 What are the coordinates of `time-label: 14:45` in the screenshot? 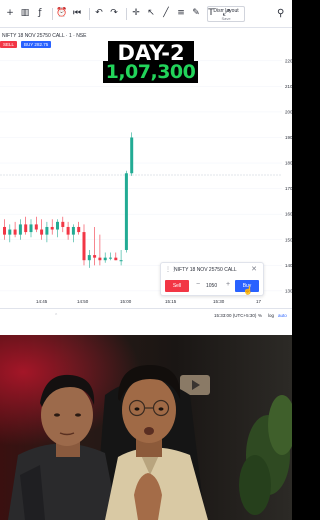 It's located at (42, 301).